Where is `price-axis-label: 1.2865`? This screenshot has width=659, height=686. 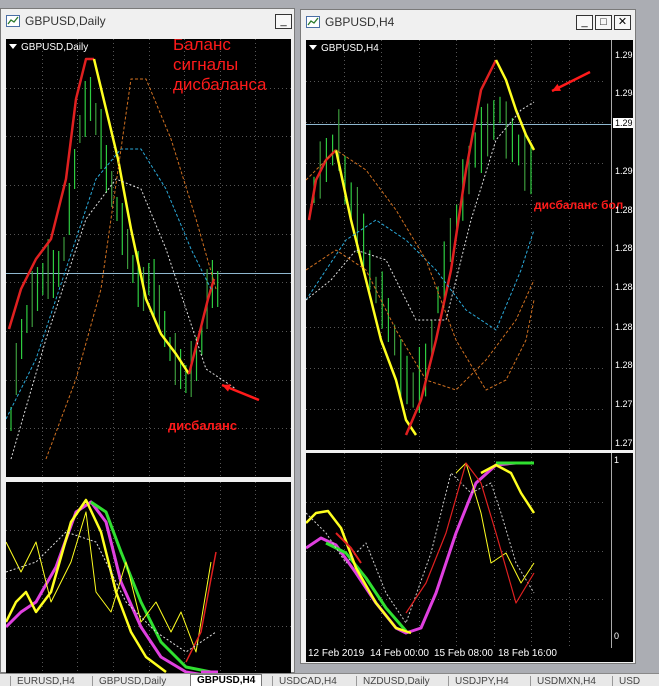
price-axis-label: 1.2865 is located at coordinates (624, 248).